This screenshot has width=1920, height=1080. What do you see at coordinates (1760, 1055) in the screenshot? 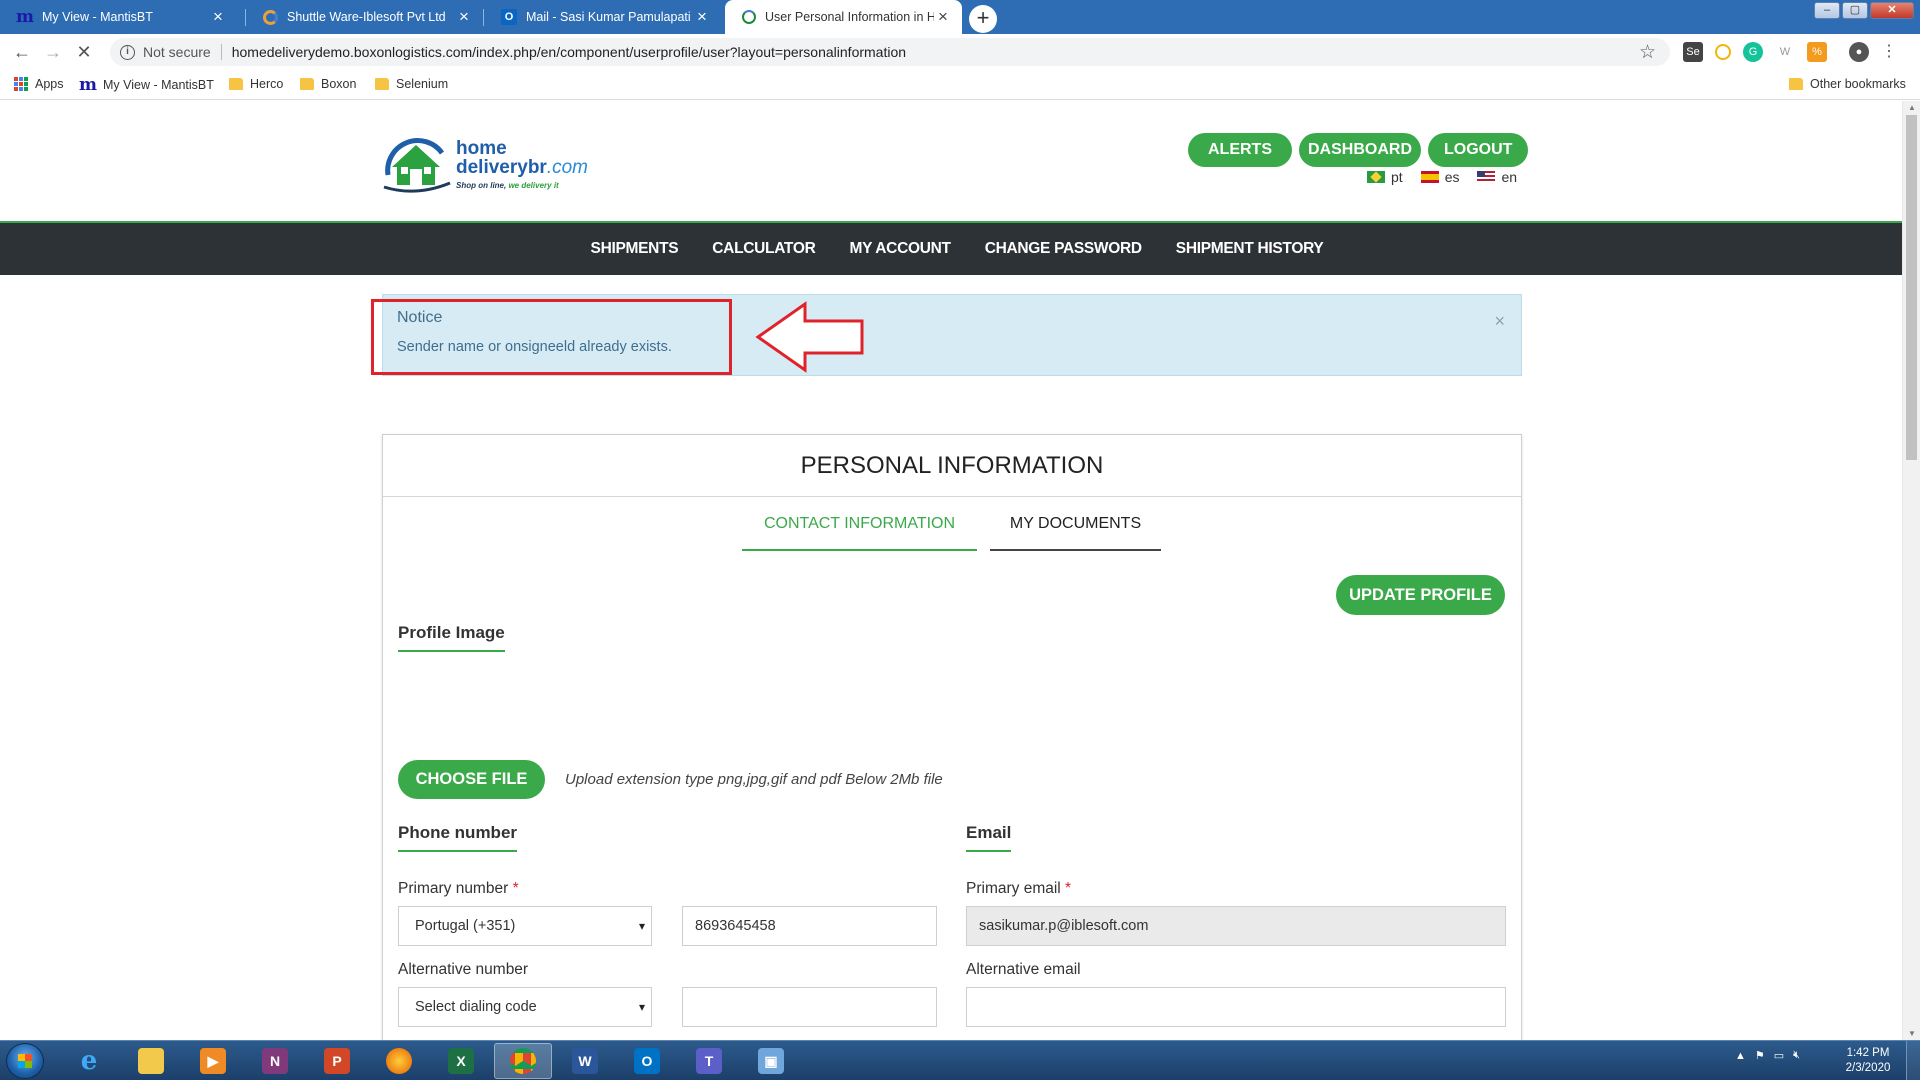
I see `action-center-flag-icon: ⚑` at bounding box center [1760, 1055].